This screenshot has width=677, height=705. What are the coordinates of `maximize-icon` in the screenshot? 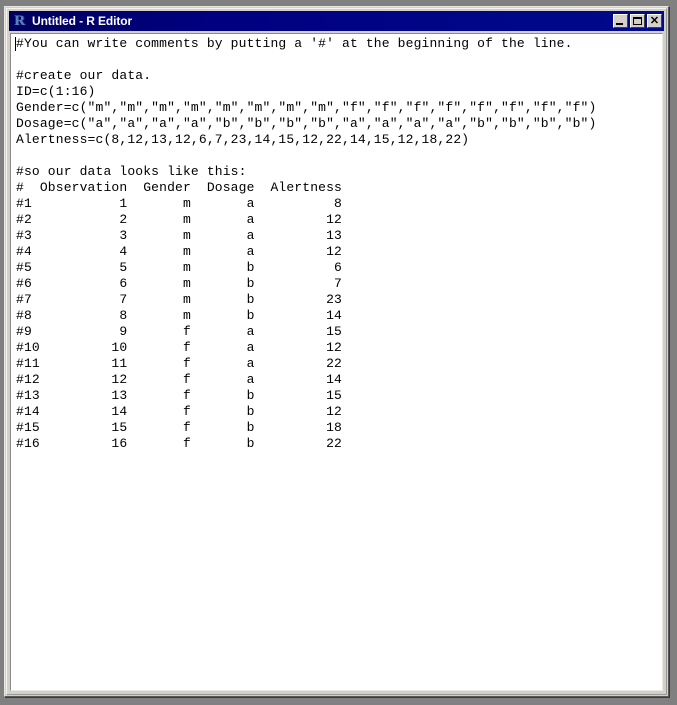 It's located at (637, 21).